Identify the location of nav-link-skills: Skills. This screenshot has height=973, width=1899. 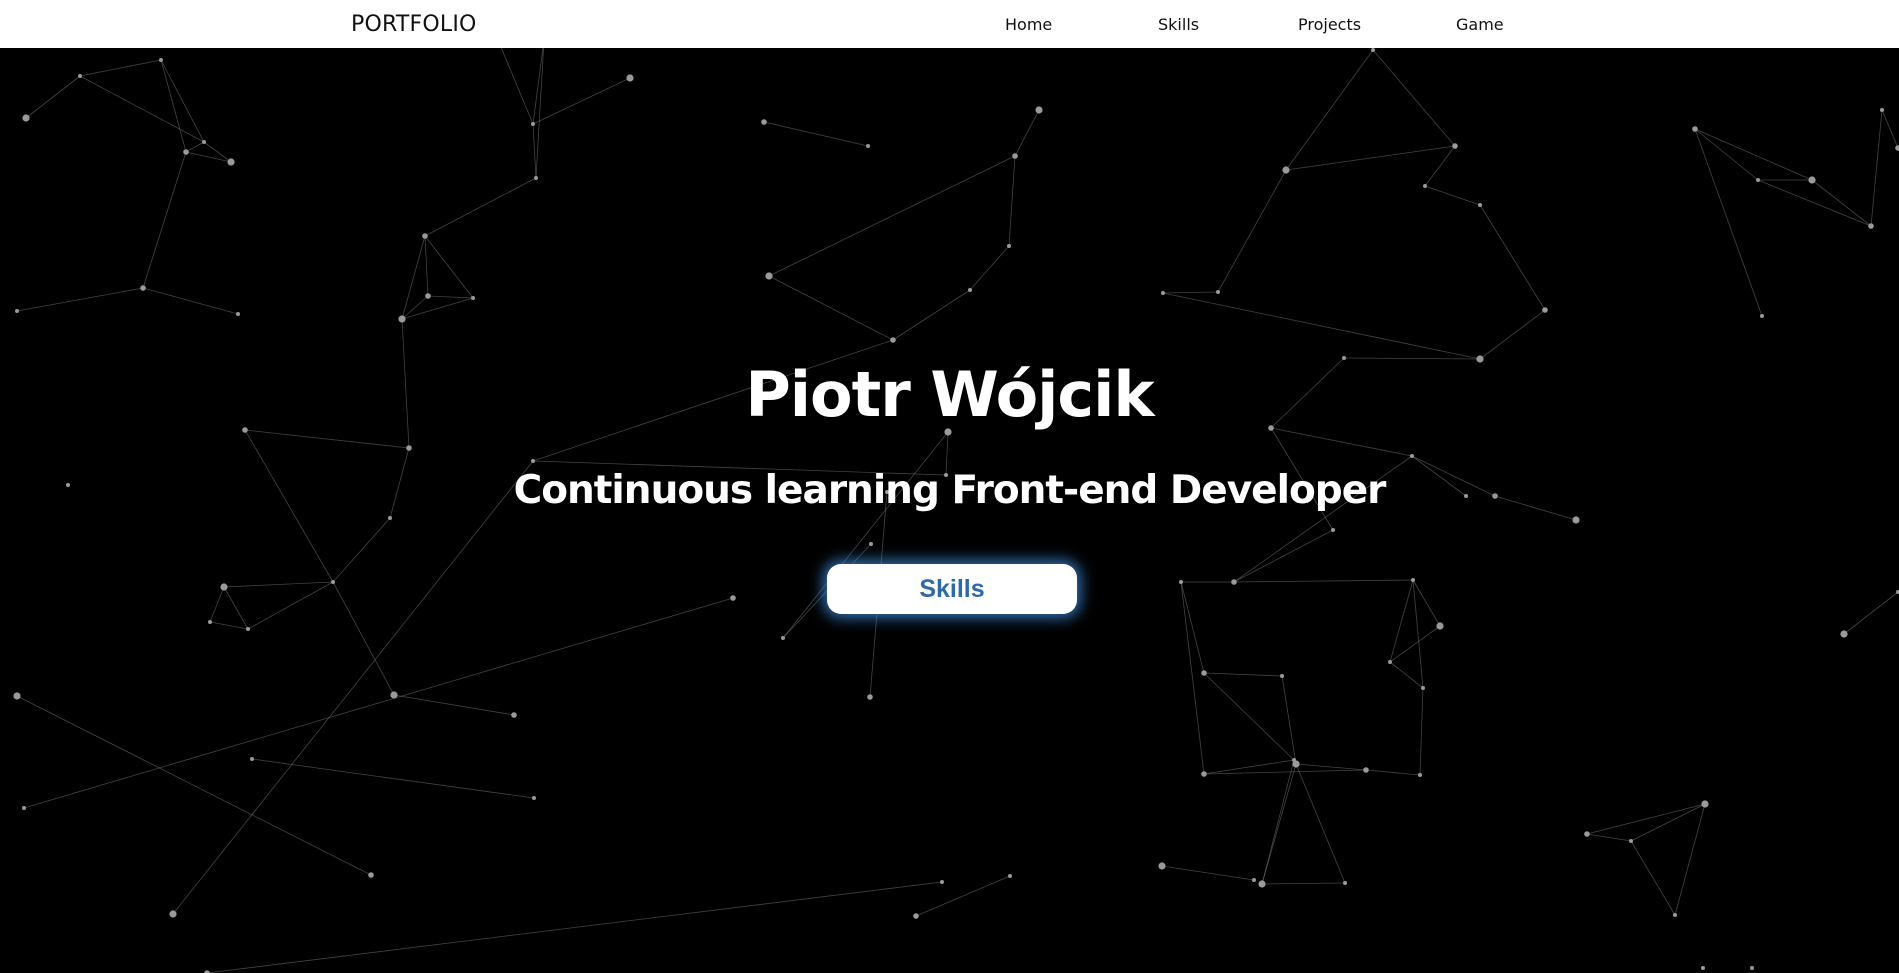
(1228, 24).